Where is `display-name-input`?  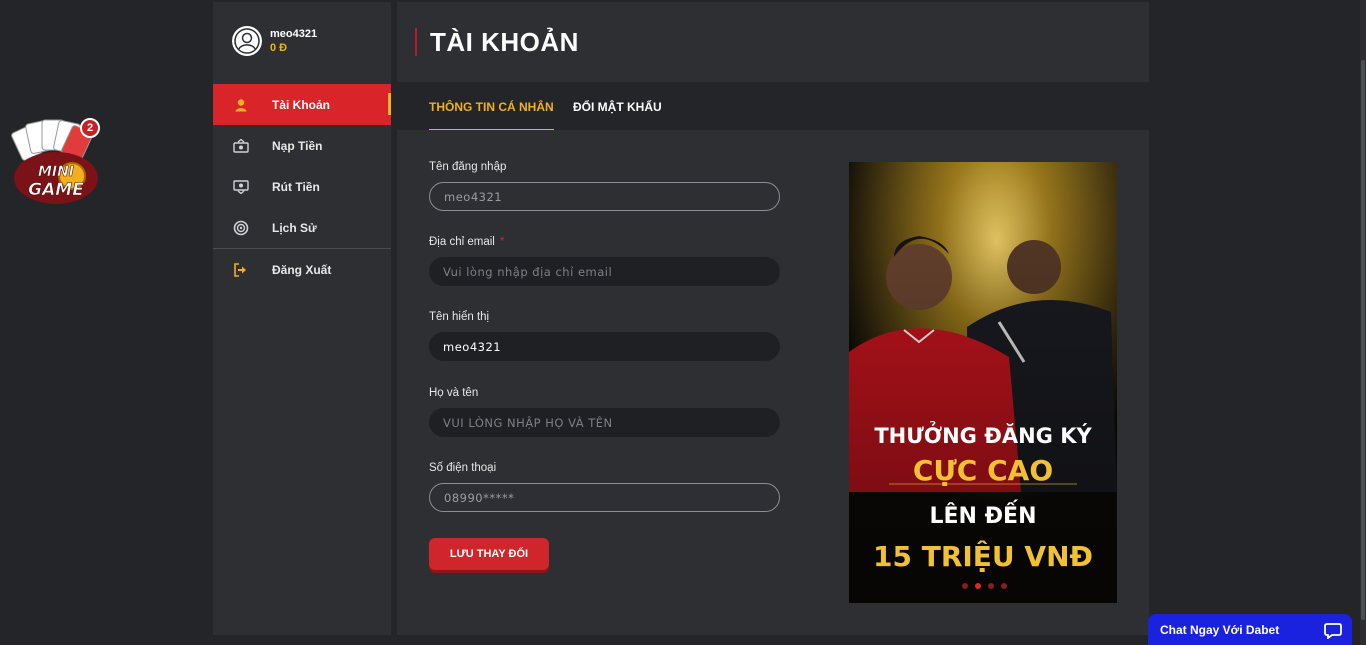
display-name-input is located at coordinates (604, 346).